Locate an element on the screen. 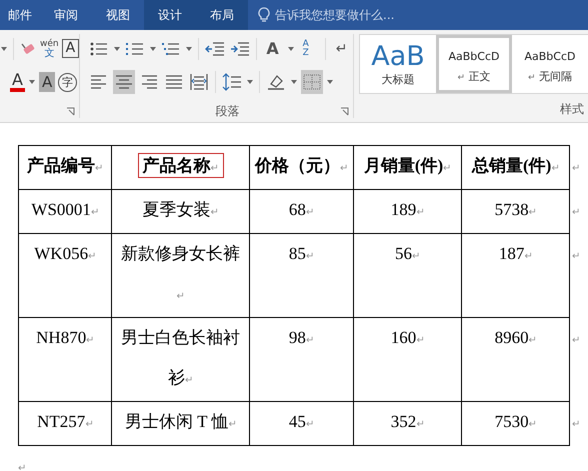 This screenshot has width=588, height=471. table-cell-text: 187↵ is located at coordinates (515, 253).